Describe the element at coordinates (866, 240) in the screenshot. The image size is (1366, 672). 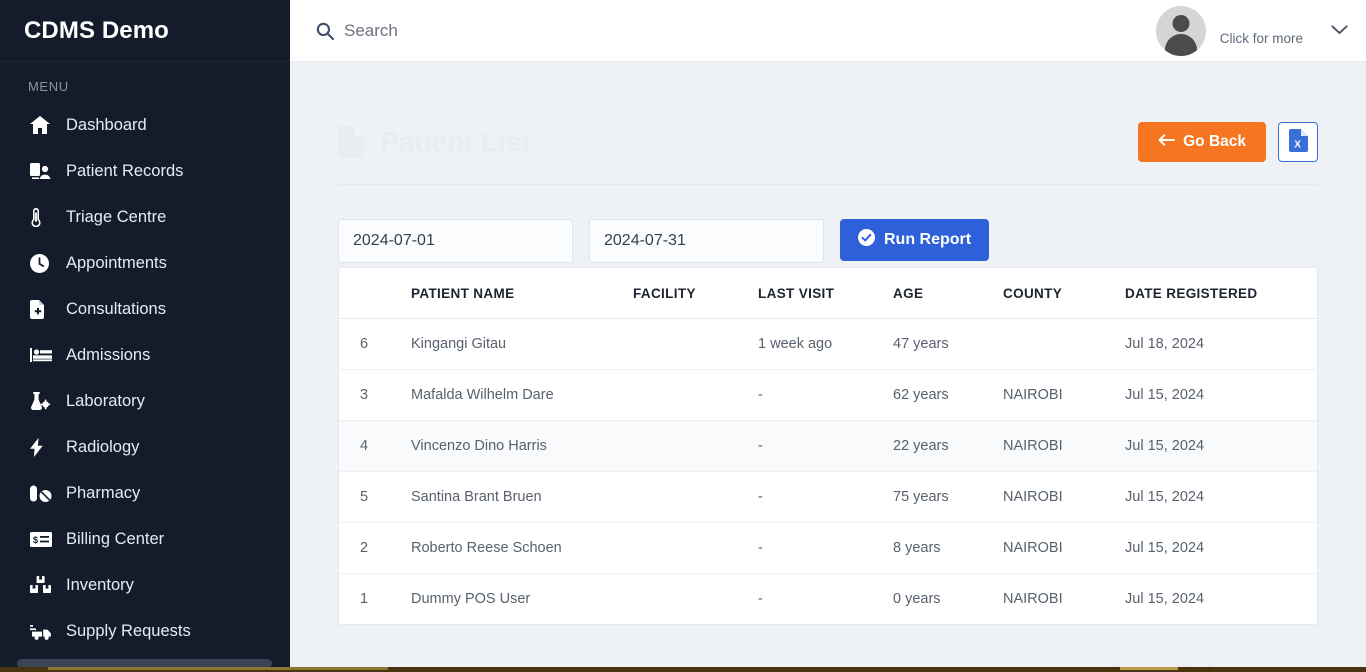
I see `check-circle-icon` at that location.